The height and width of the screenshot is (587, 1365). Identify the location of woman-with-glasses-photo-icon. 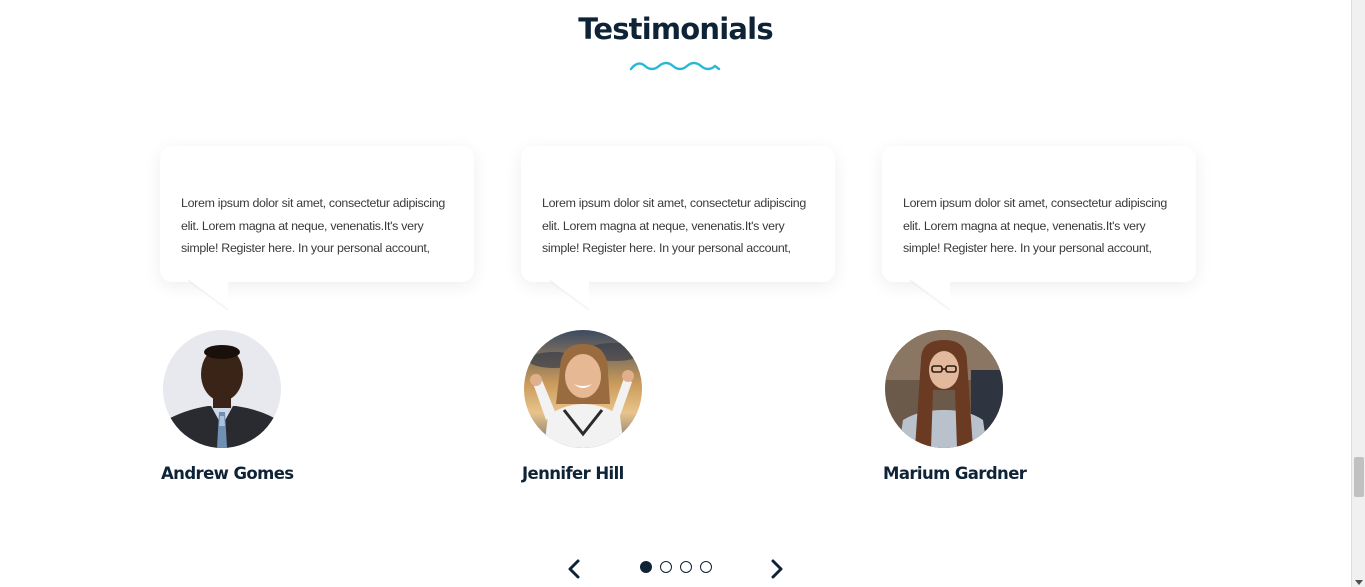
(944, 389).